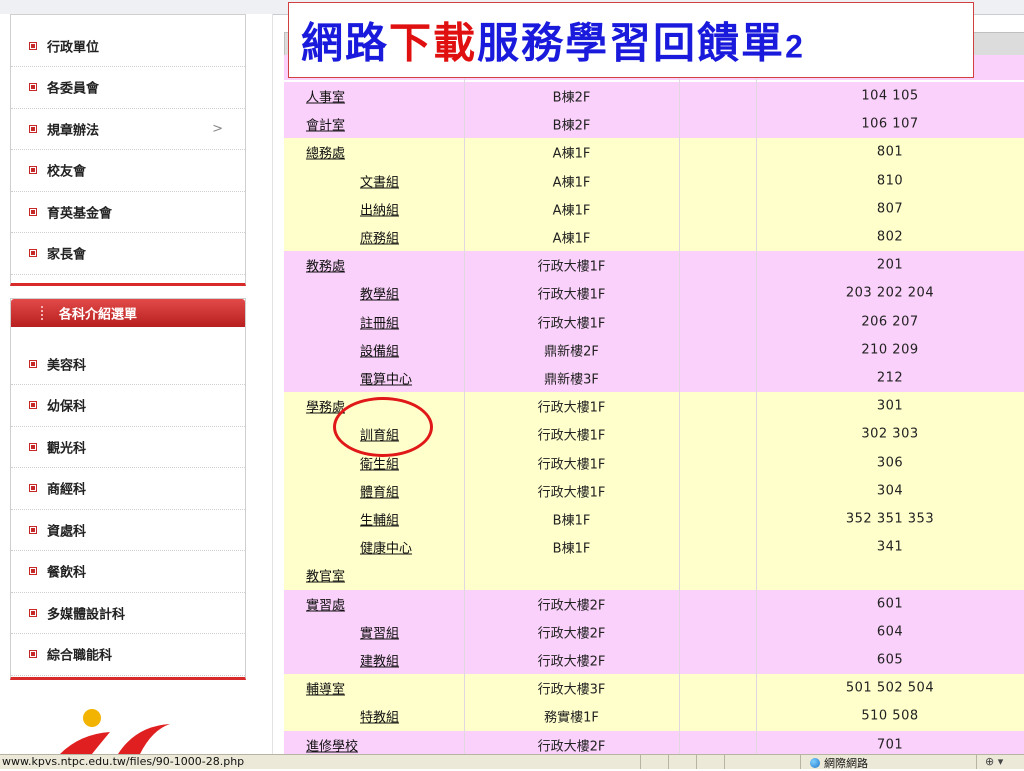 Image resolution: width=1024 pixels, height=771 pixels. Describe the element at coordinates (73, 47) in the screenshot. I see `sidebar-item-label: 行政單位` at that location.